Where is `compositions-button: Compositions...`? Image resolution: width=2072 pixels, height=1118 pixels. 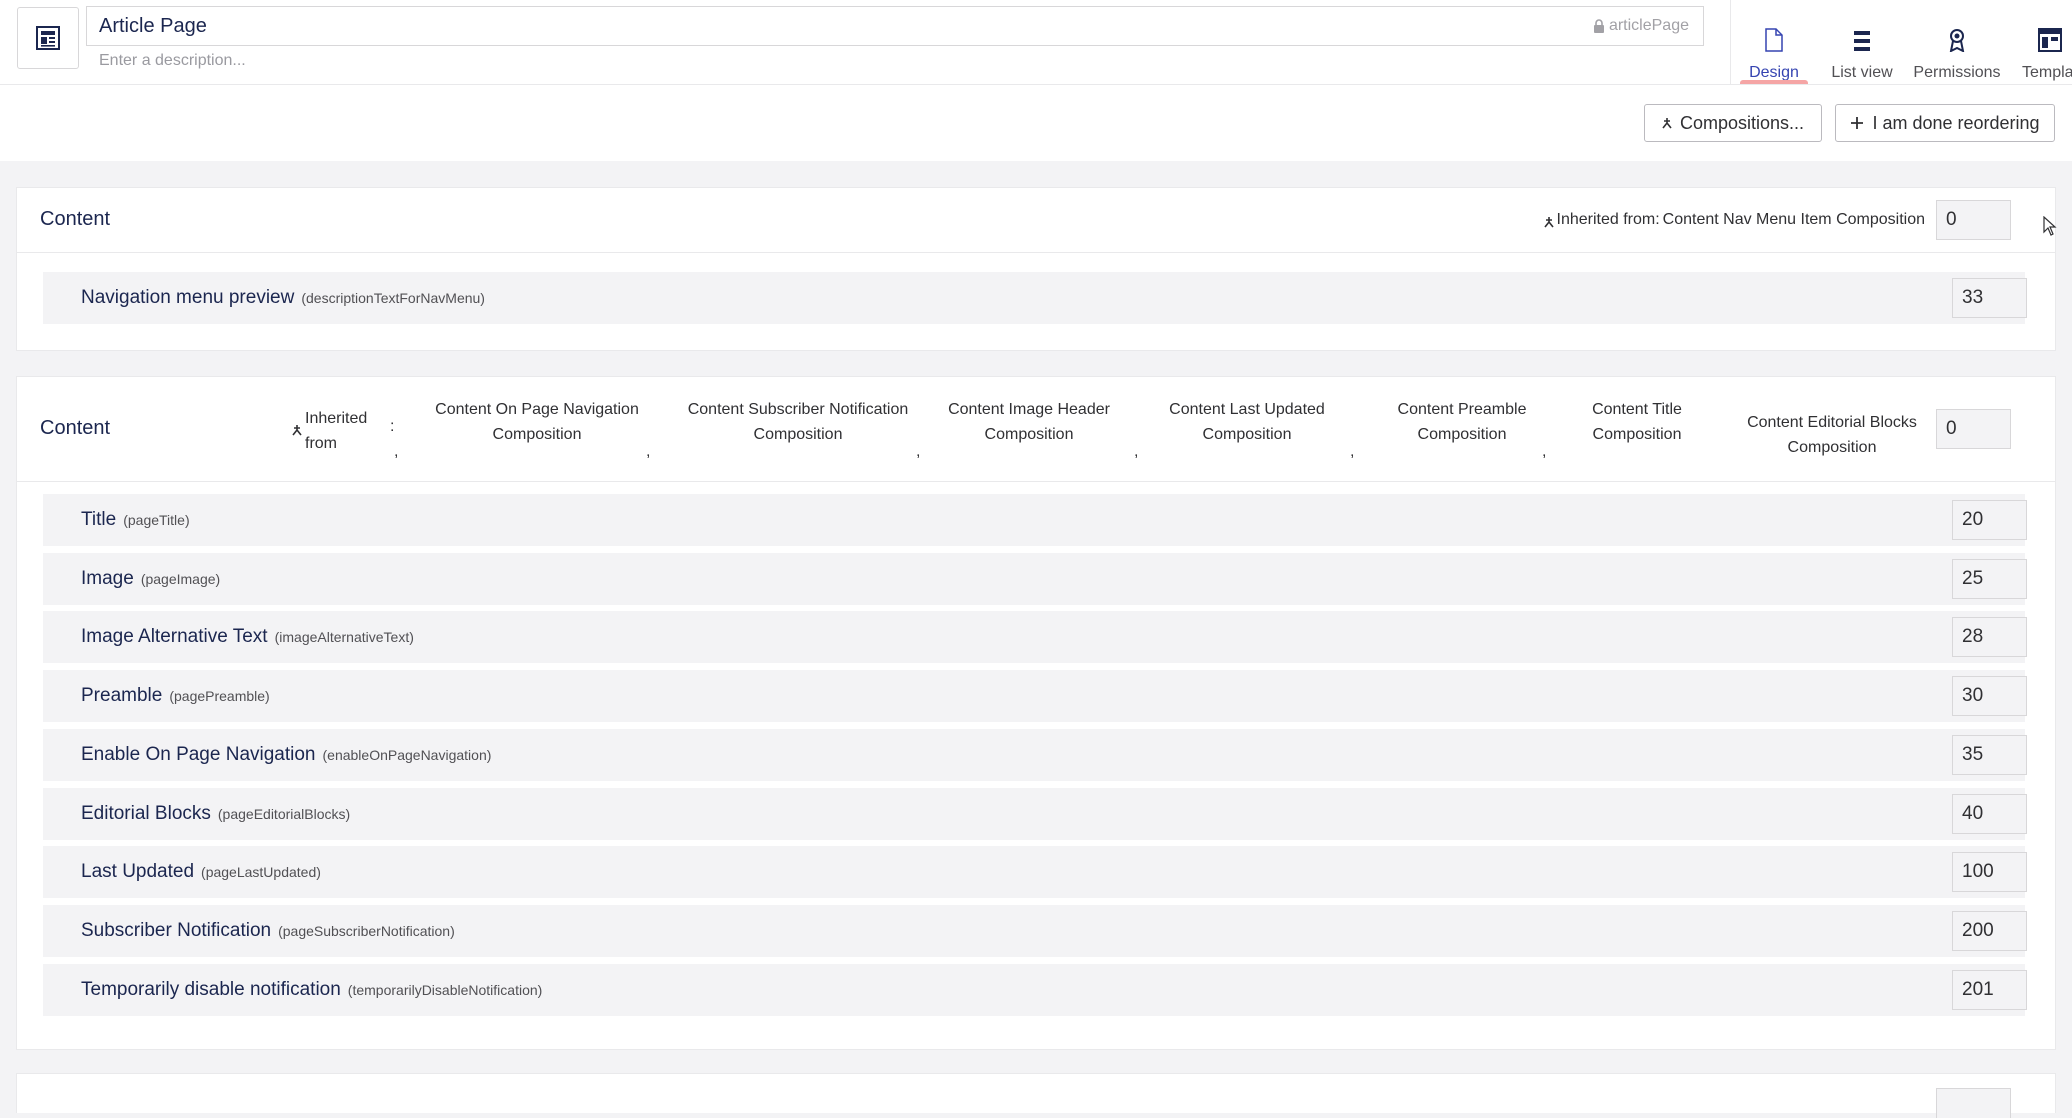
compositions-button: Compositions... is located at coordinates (1733, 123).